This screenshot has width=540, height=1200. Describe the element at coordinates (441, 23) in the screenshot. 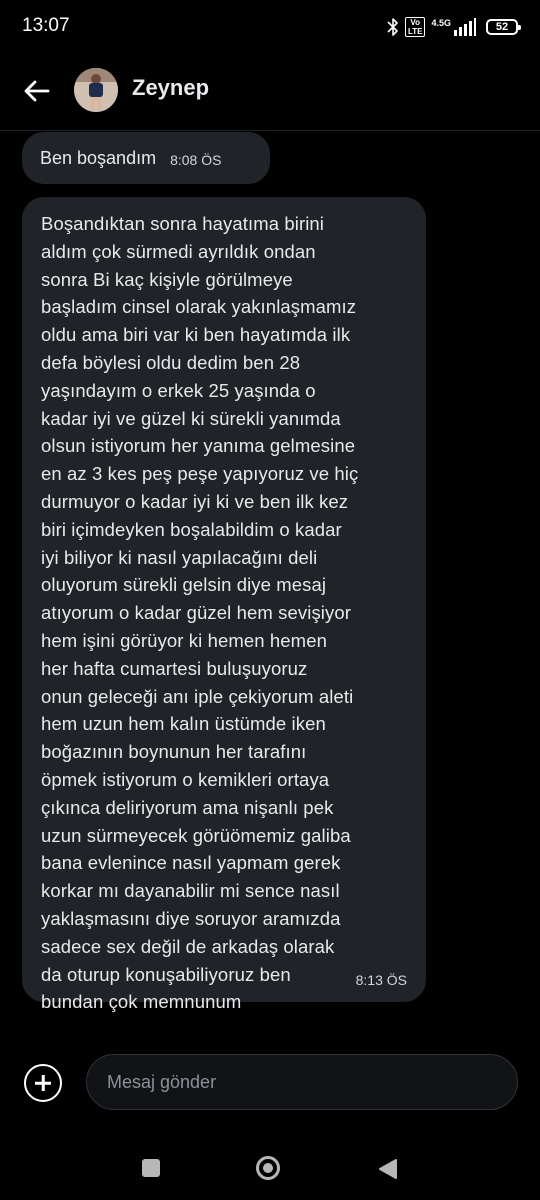

I see `network-type-label: 4.5G` at that location.